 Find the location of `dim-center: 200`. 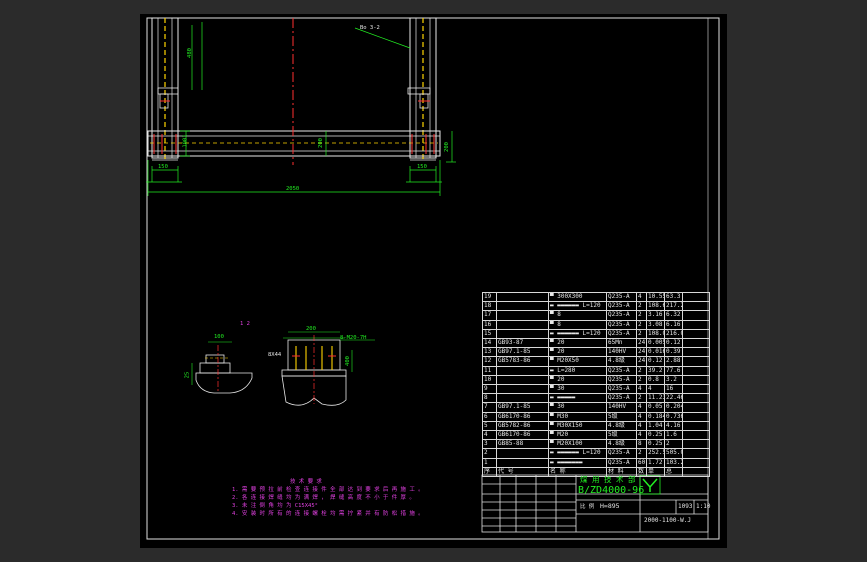

dim-center: 200 is located at coordinates (320, 143).